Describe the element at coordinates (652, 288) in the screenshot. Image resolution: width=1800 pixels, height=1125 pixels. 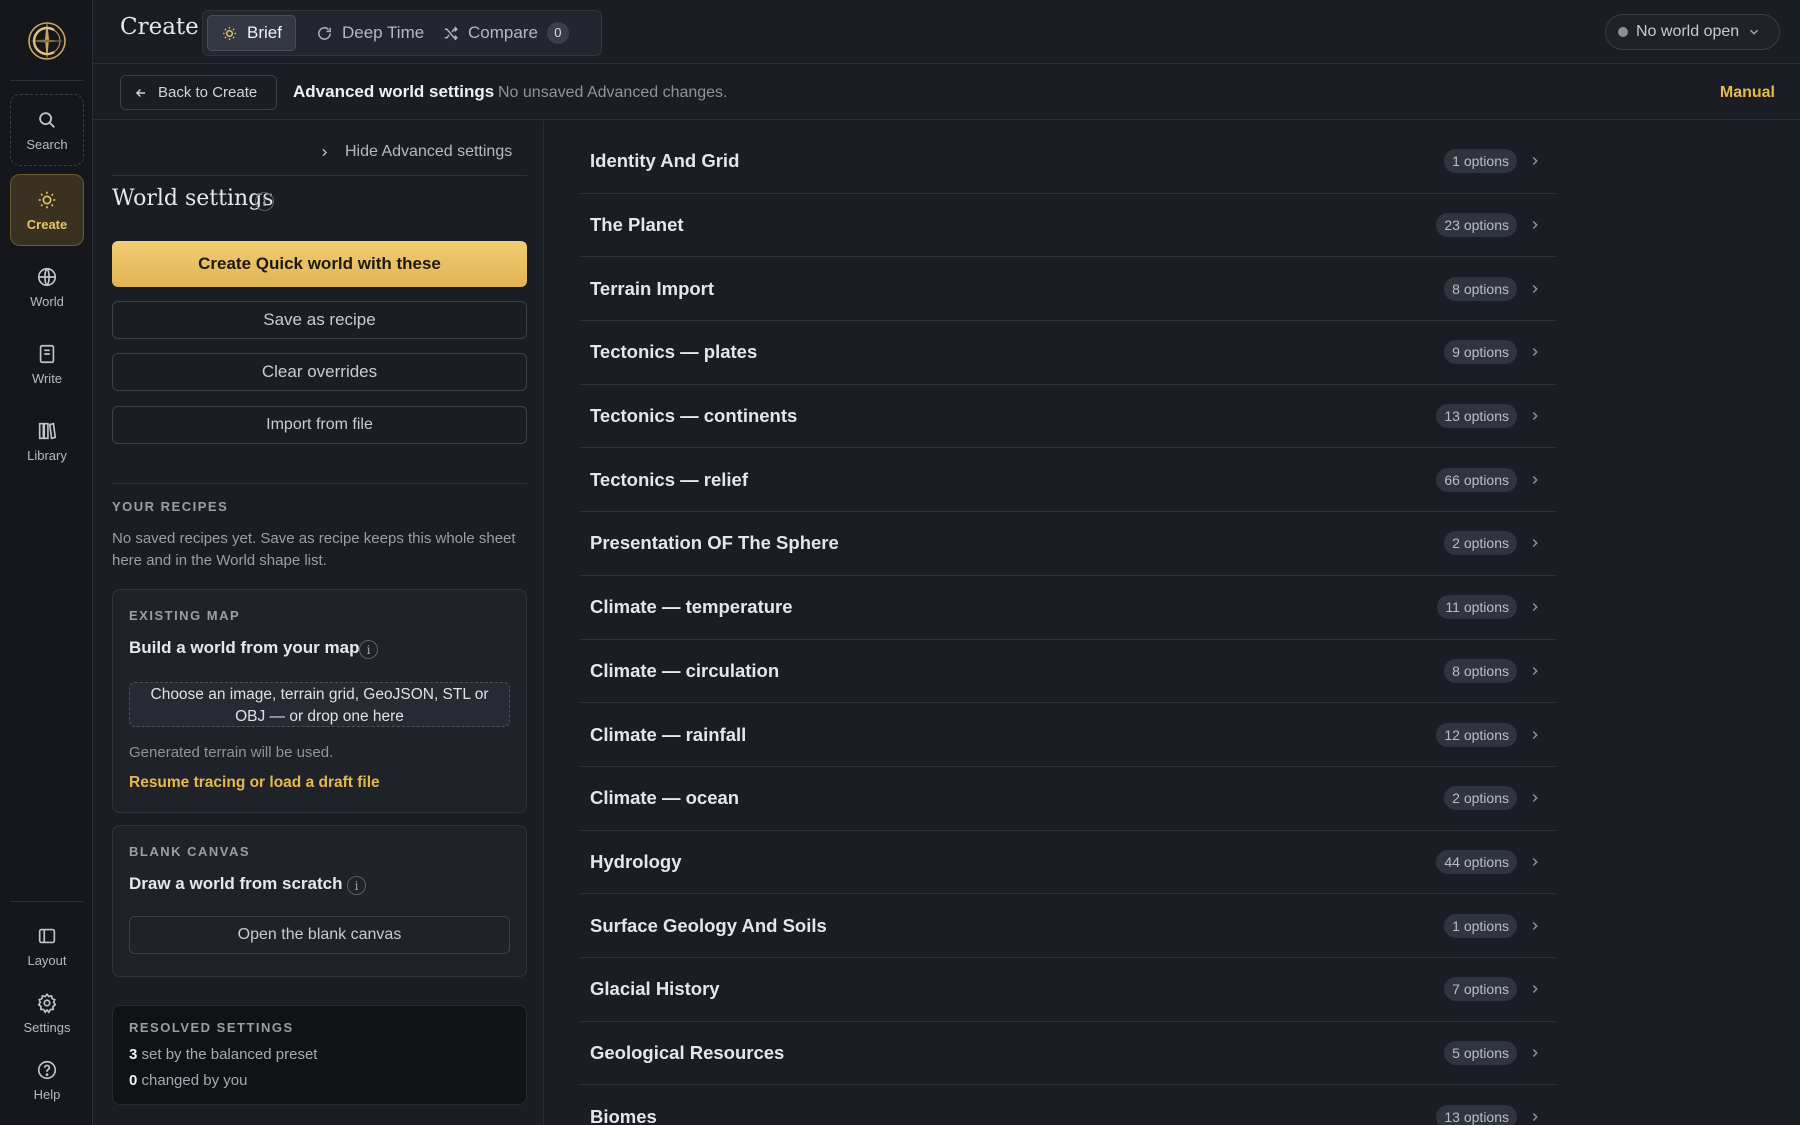
I see `category-name: Terrain Import` at that location.